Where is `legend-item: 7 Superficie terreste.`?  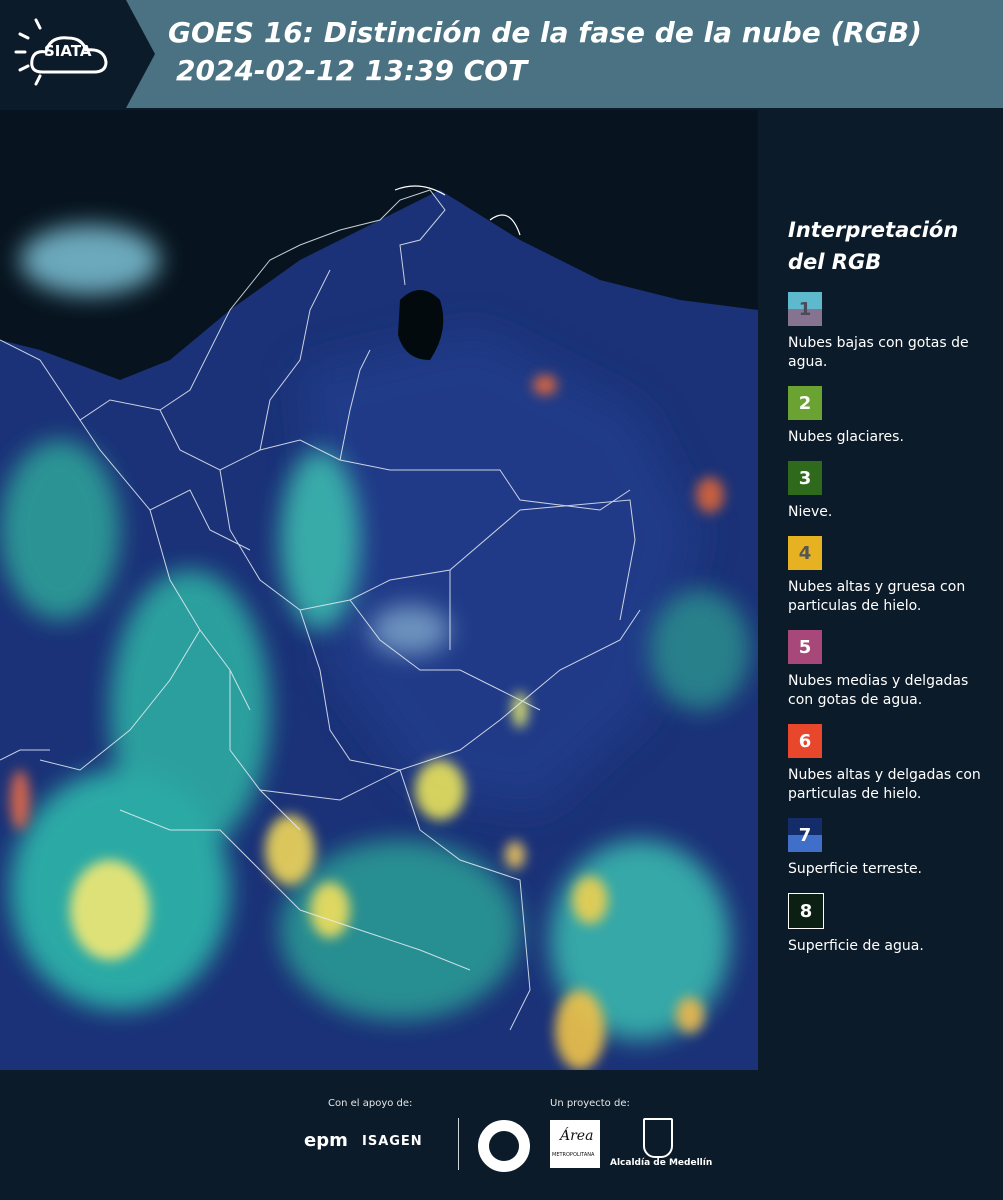 legend-item: 7 Superficie terreste. is located at coordinates (890, 848).